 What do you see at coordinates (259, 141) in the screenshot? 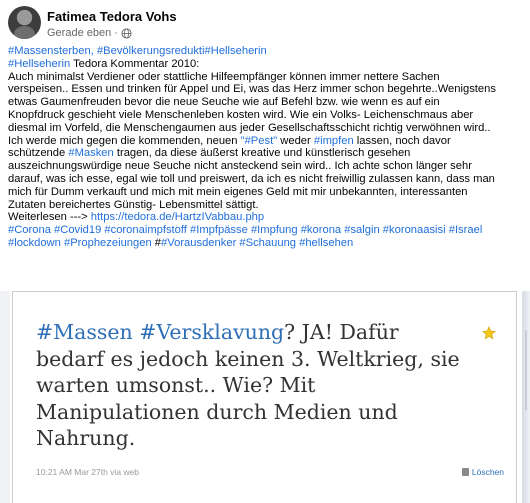
I see `hashtag: "#Pest"` at bounding box center [259, 141].